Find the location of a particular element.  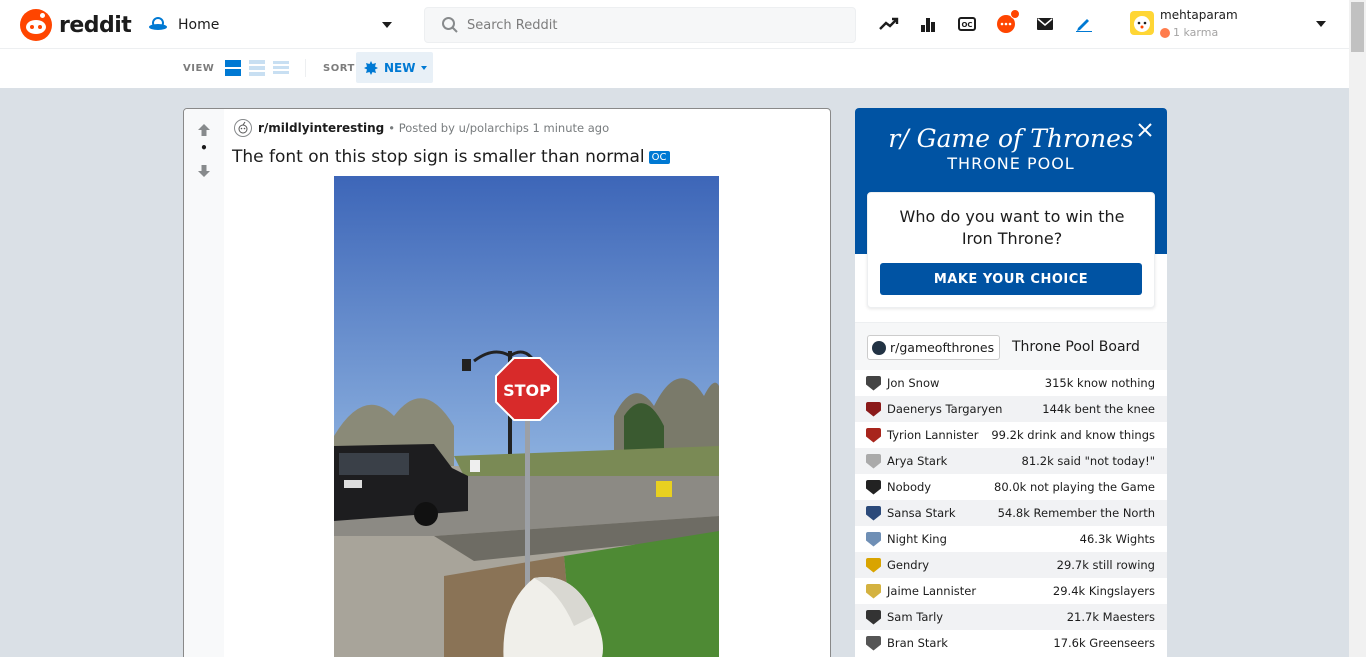

vote-count: • is located at coordinates (204, 148).